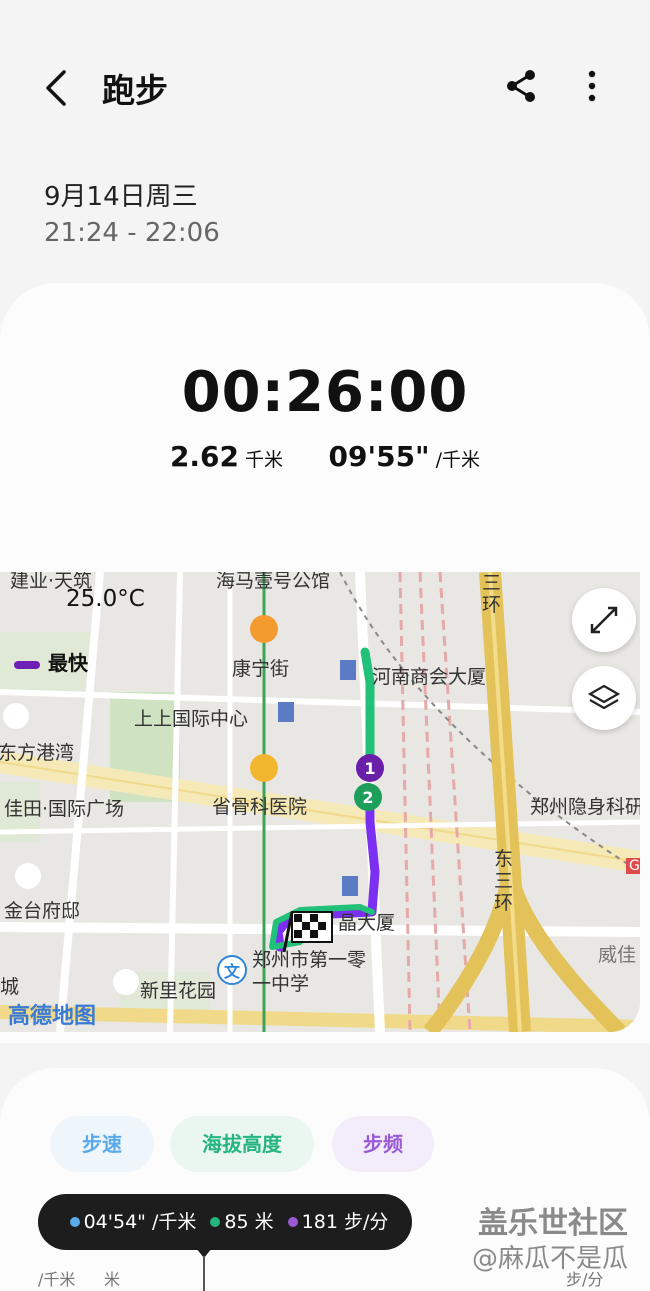 The width and height of the screenshot is (650, 1291). What do you see at coordinates (74, 1221) in the screenshot?
I see `pace-dot` at bounding box center [74, 1221].